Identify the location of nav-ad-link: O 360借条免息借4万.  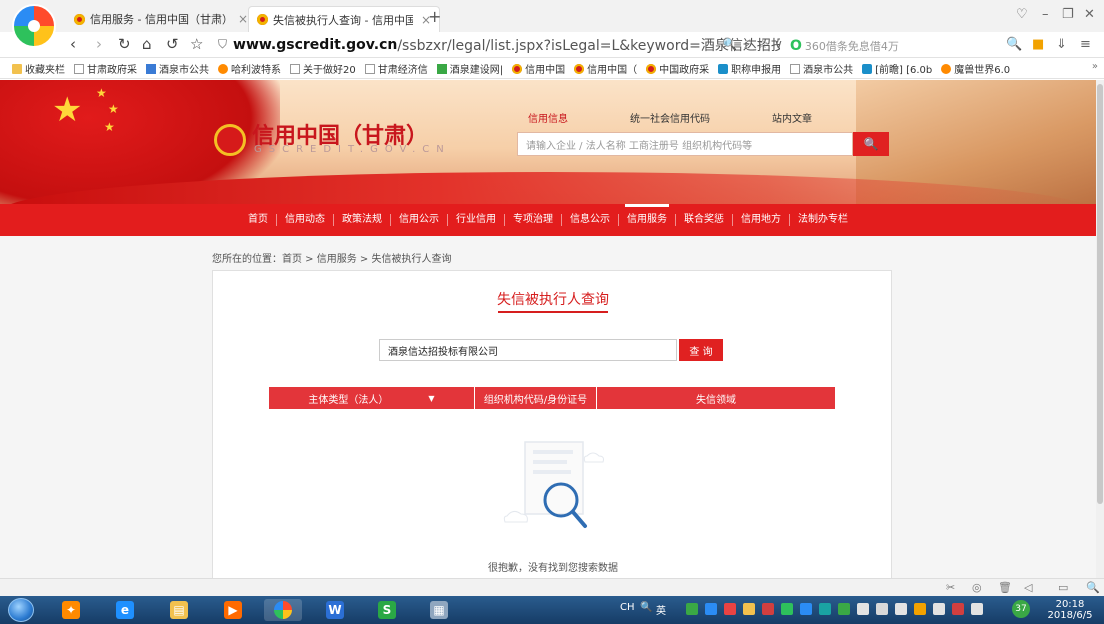
(844, 46).